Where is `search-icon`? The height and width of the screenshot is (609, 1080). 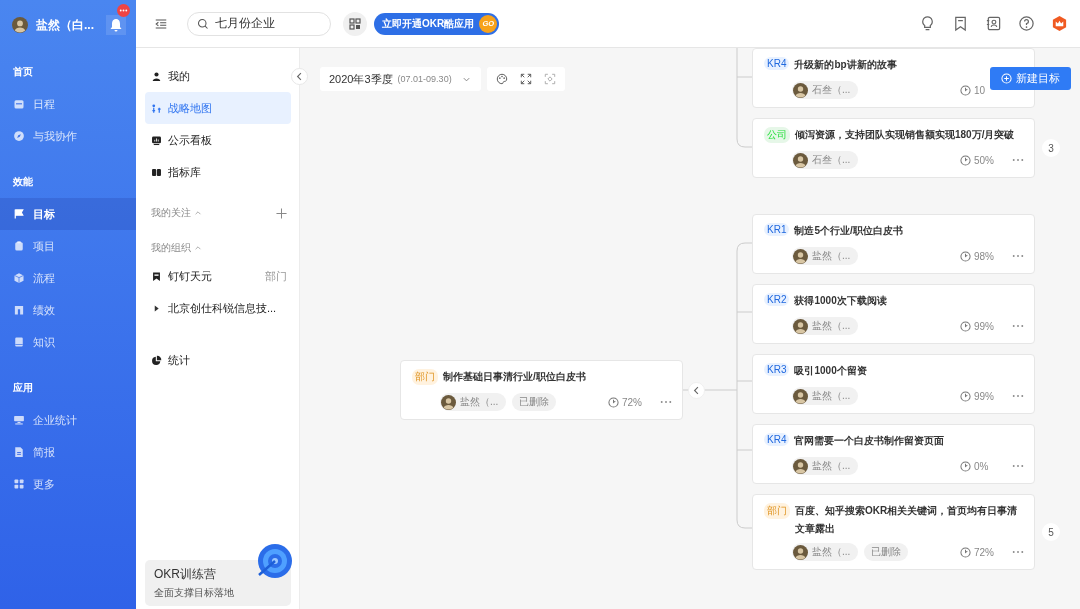 search-icon is located at coordinates (203, 23).